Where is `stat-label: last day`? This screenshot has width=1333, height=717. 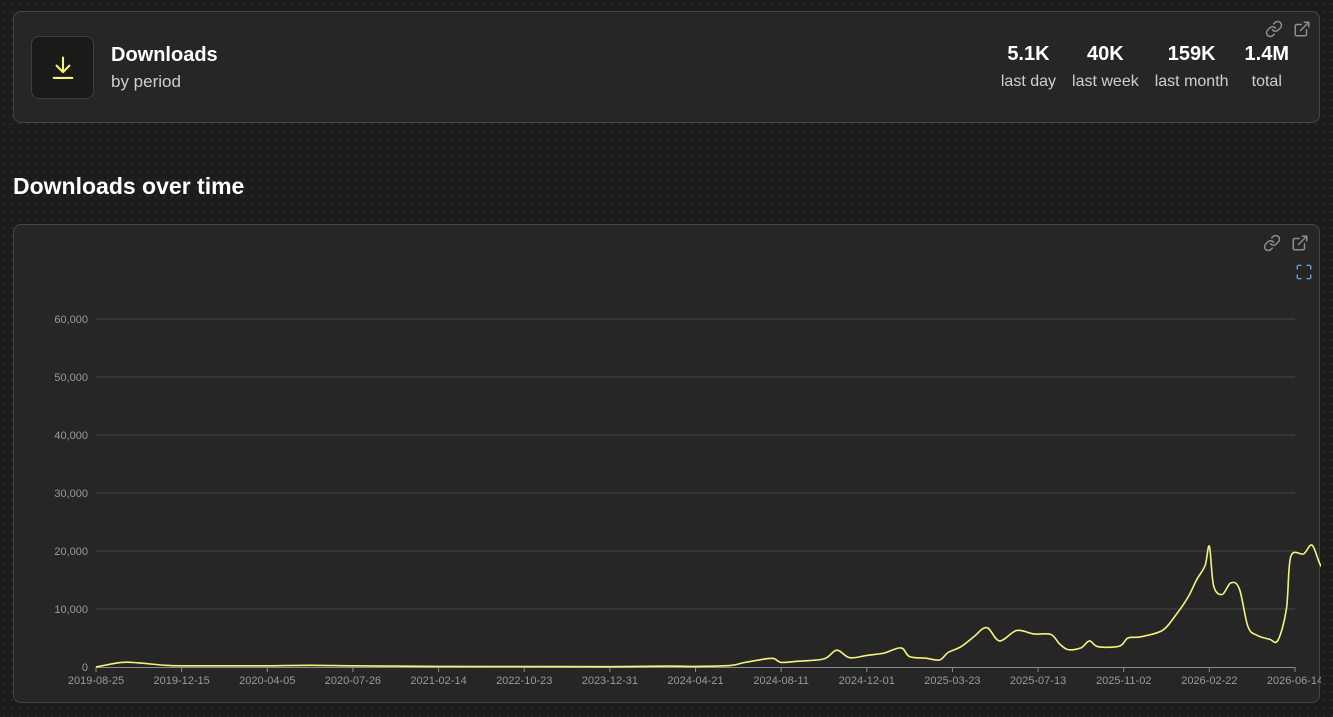 stat-label: last day is located at coordinates (1028, 81).